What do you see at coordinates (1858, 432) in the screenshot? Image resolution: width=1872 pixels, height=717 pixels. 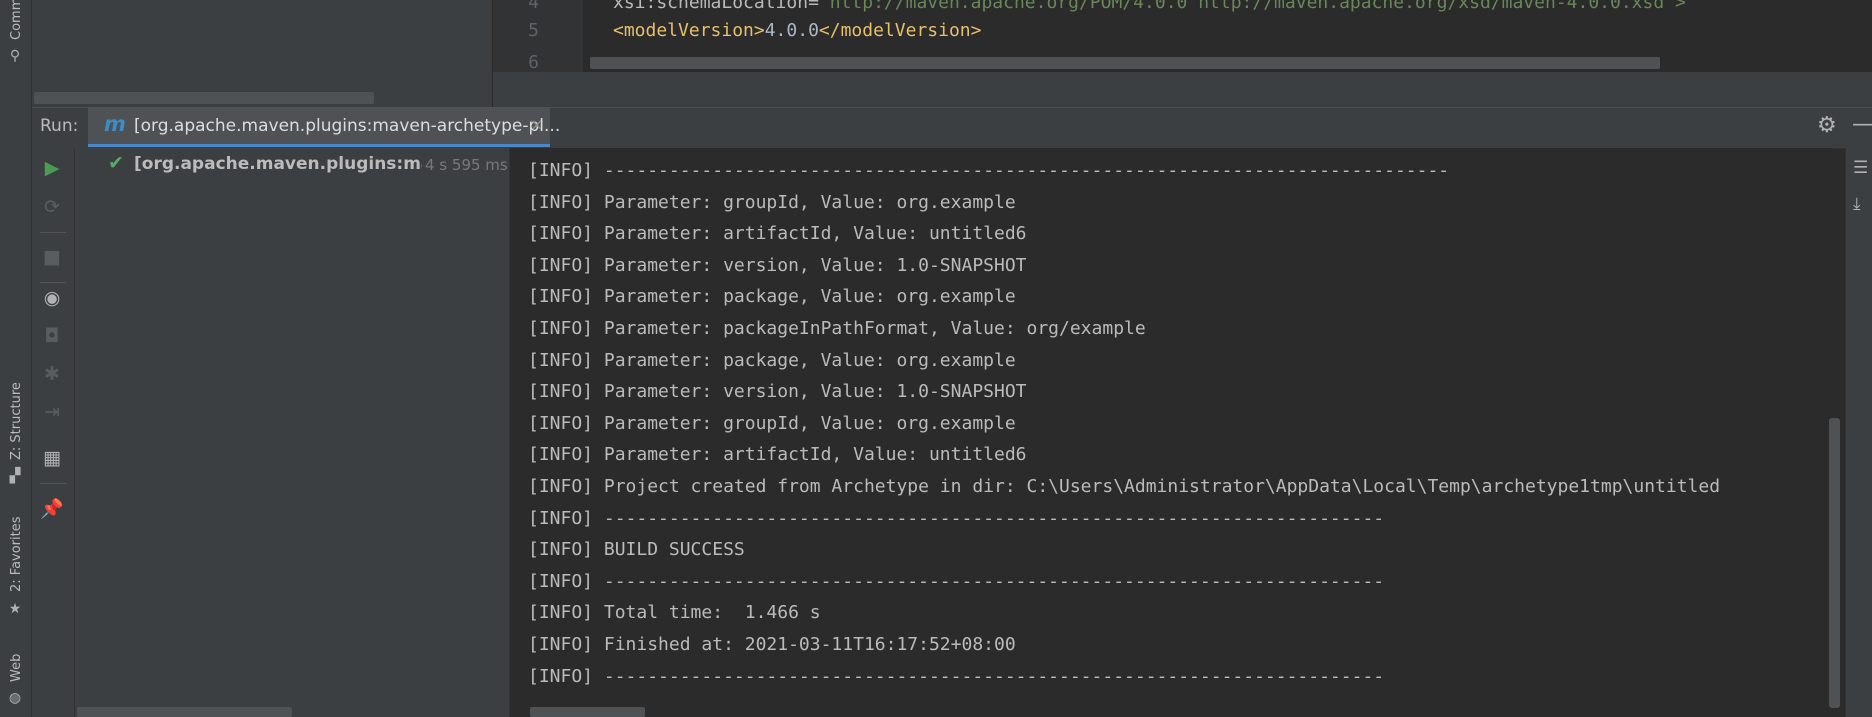 I see `console-right-toolbar` at bounding box center [1858, 432].